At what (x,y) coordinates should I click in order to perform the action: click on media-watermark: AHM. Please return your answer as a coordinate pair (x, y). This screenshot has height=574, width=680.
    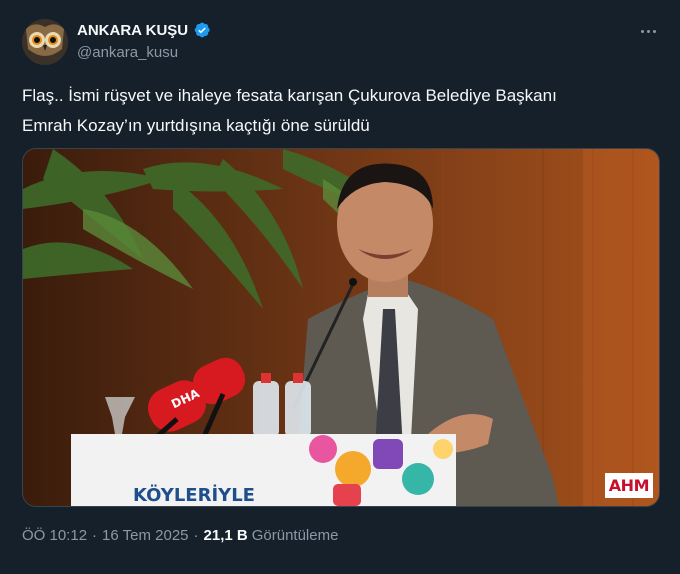
    Looking at the image, I should click on (628, 485).